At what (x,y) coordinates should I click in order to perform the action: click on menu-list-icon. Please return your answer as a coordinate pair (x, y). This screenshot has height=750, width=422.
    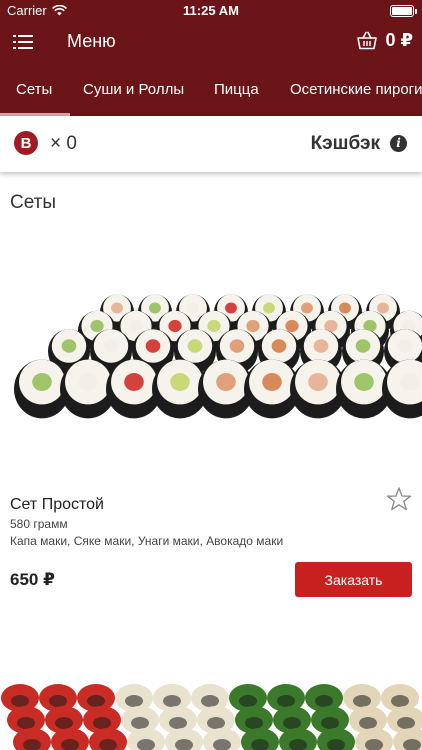
    Looking at the image, I should click on (23, 42).